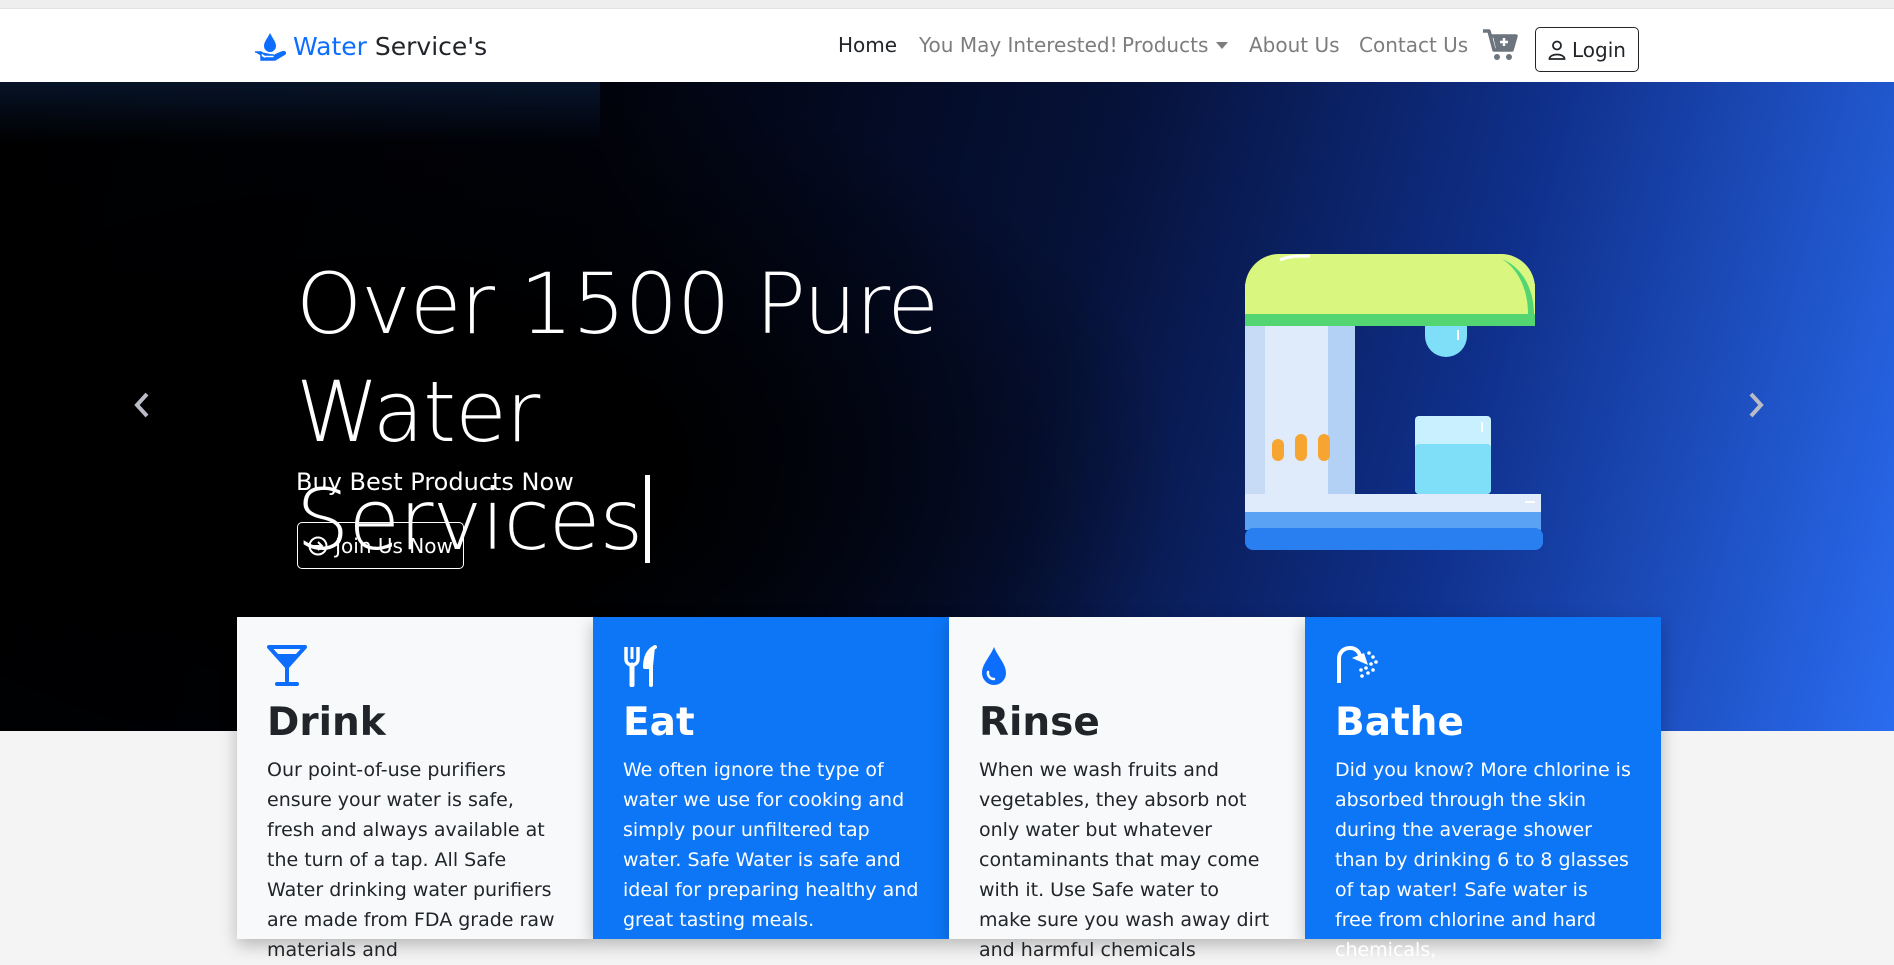 The width and height of the screenshot is (1894, 965). Describe the element at coordinates (270, 47) in the screenshot. I see `hand-water-drop-icon` at that location.